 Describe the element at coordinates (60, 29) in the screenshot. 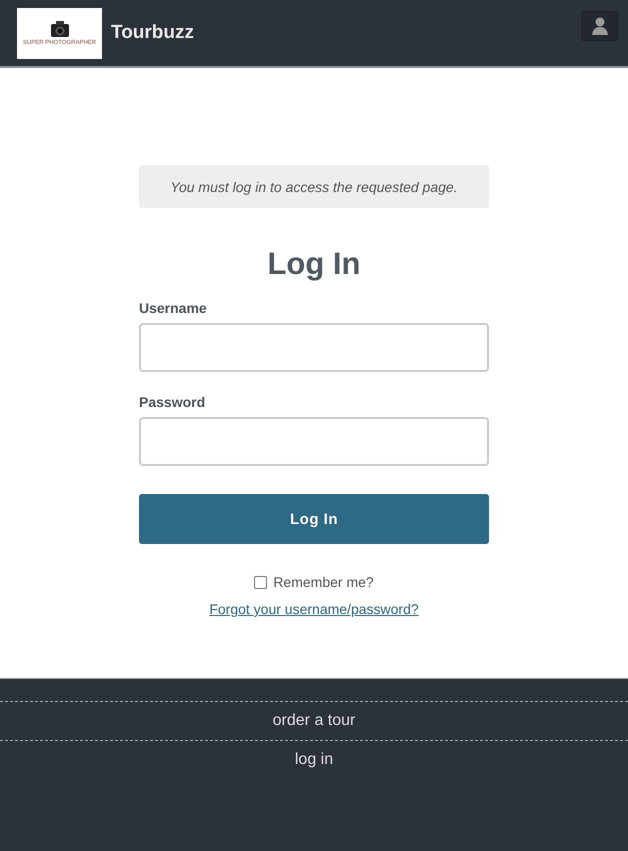

I see `camera-icon` at that location.